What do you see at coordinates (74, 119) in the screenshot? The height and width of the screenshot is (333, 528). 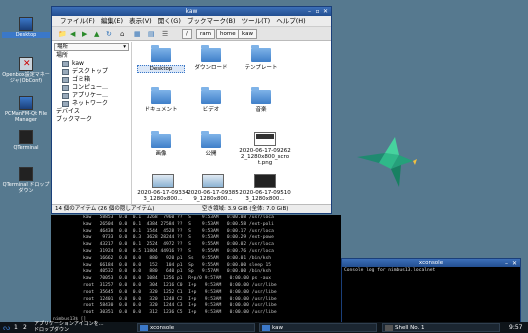 I see `bookmarks-header: ブックマーク` at bounding box center [74, 119].